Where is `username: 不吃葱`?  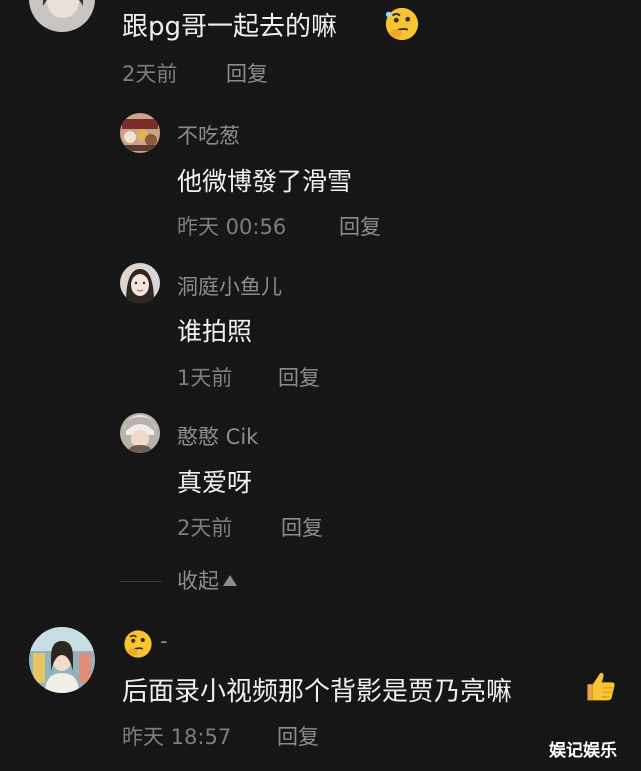
username: 不吃葱 is located at coordinates (208, 135).